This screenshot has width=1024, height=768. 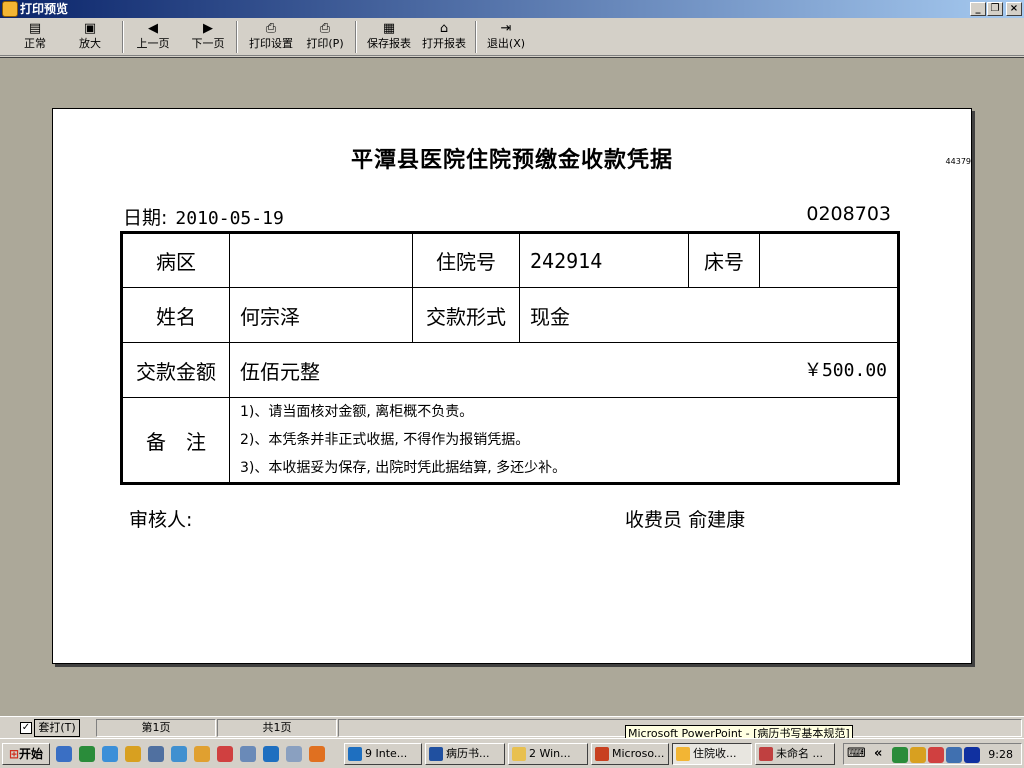 I want to click on table-row: 交款金额 ￥500.00 伍佰元整, so click(x=510, y=370).